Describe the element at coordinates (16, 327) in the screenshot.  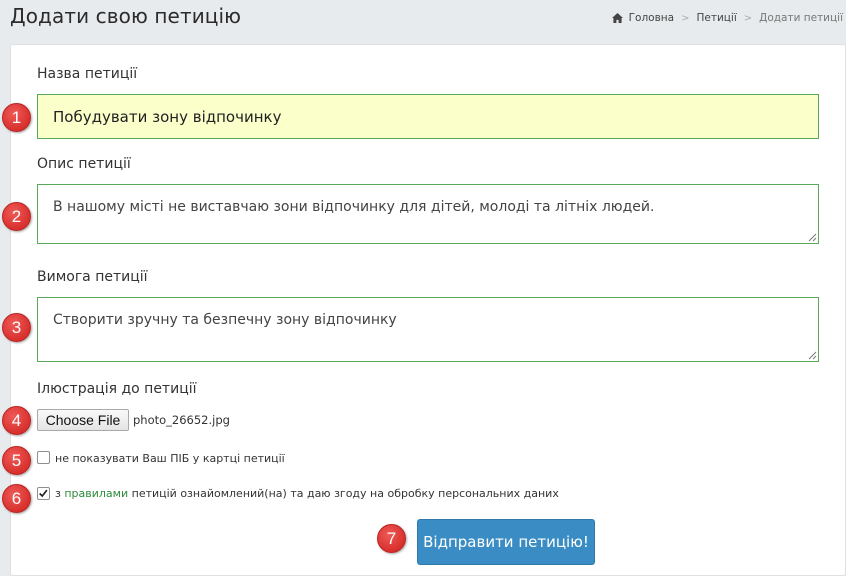
I see `step-badge-3: 3` at that location.